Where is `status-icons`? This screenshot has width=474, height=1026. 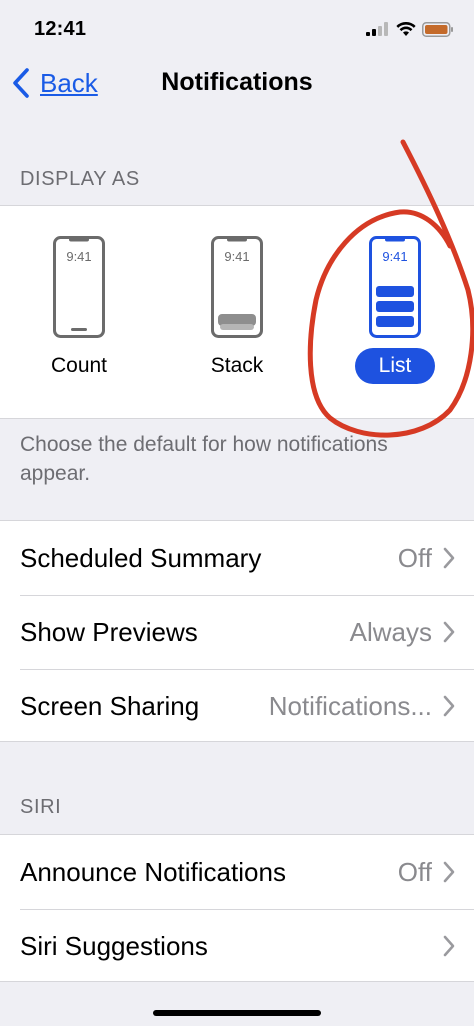 status-icons is located at coordinates (410, 29).